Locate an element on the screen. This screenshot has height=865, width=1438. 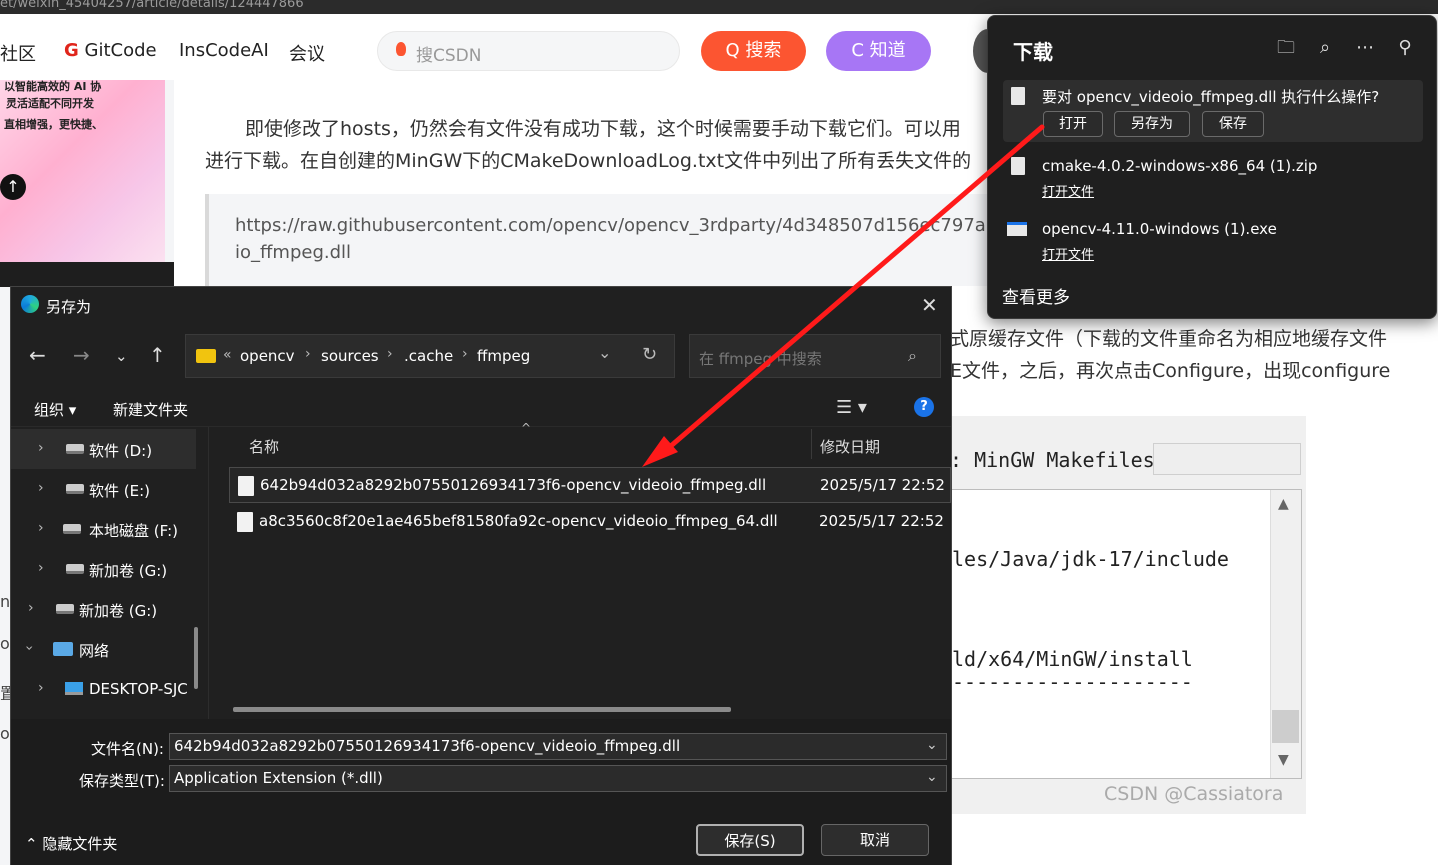
view-options-icon: ☰ ▾ is located at coordinates (851, 407).